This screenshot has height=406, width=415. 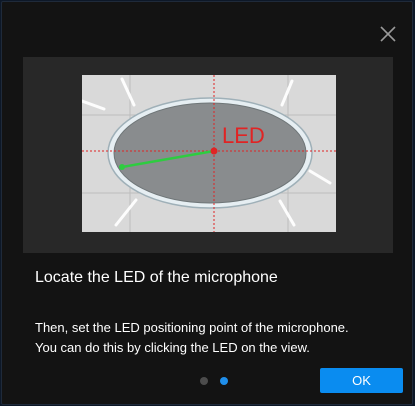 I want to click on ok-button: OK, so click(x=361, y=380).